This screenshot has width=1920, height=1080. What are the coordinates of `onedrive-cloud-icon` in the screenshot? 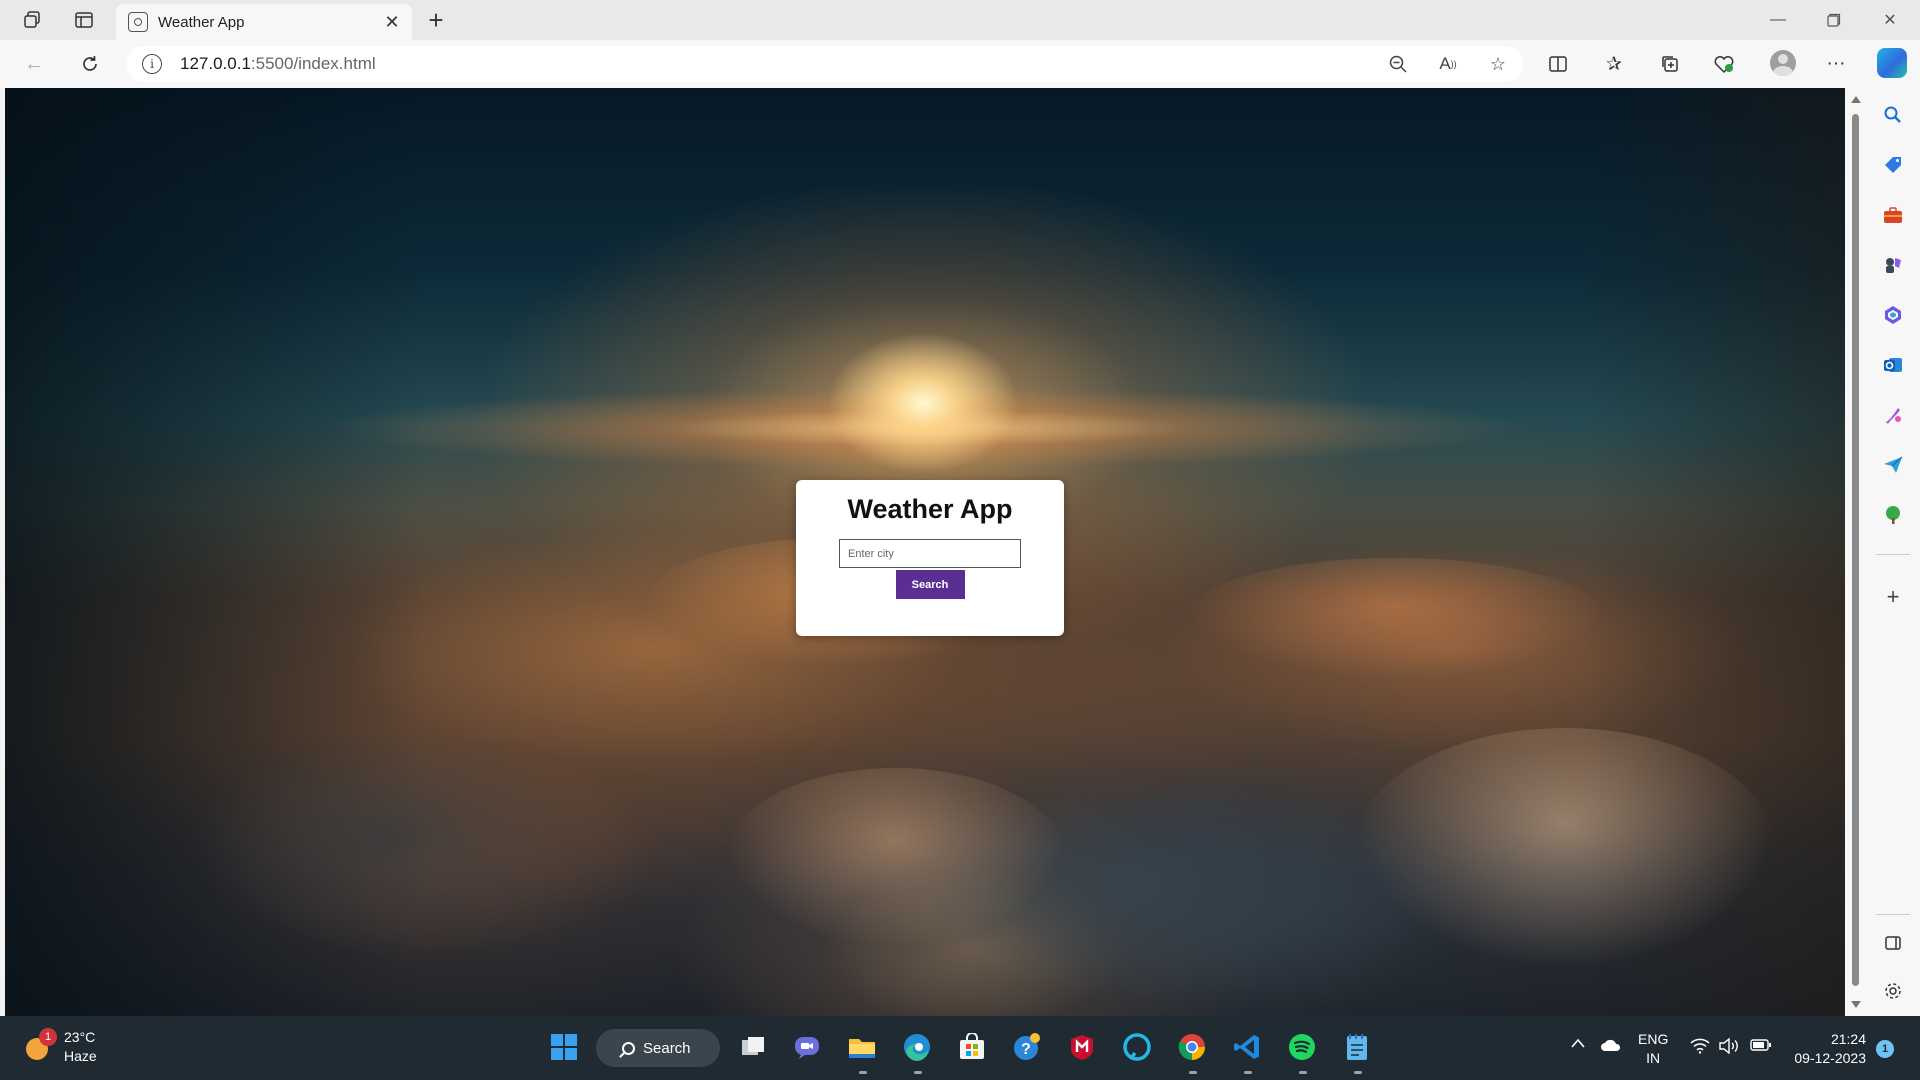 It's located at (1611, 1046).